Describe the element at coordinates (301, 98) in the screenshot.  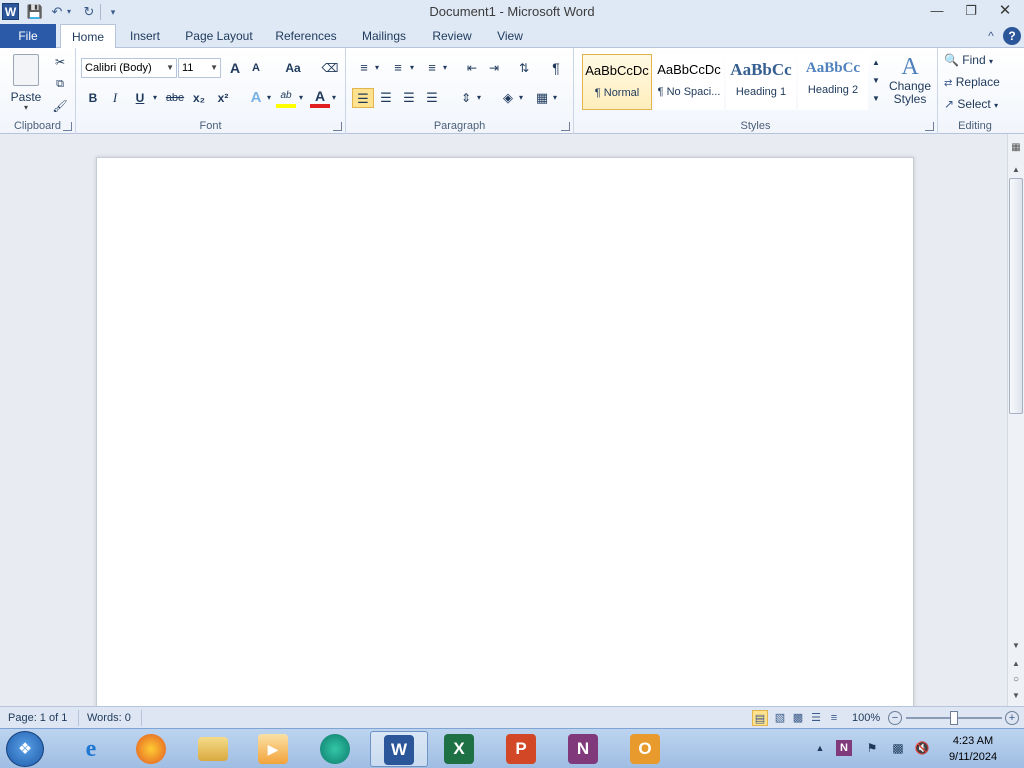
I see `highlight-dropdown-icon: ▾` at that location.